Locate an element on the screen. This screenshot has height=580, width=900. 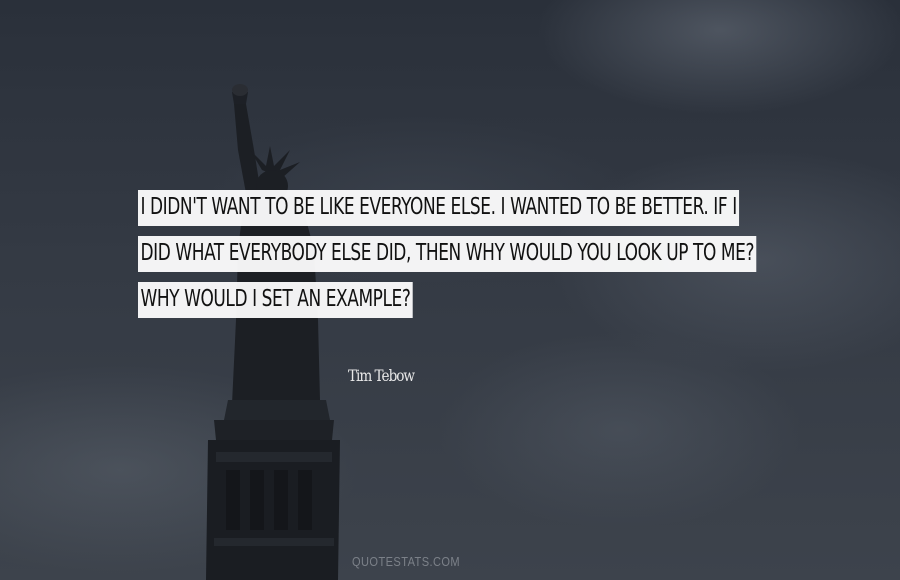
quote-author: Tim Tebow is located at coordinates (381, 375).